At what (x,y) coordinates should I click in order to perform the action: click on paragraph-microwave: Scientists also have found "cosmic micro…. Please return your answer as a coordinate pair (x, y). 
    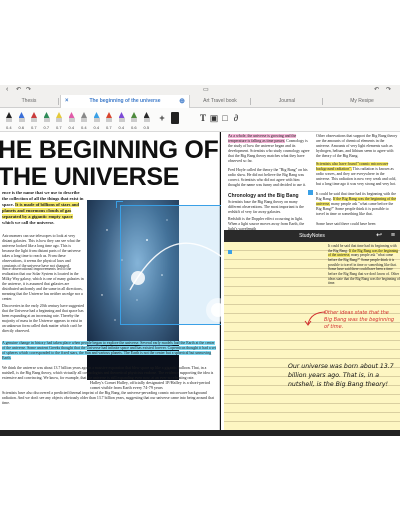
    Looking at the image, I should click on (357, 174).